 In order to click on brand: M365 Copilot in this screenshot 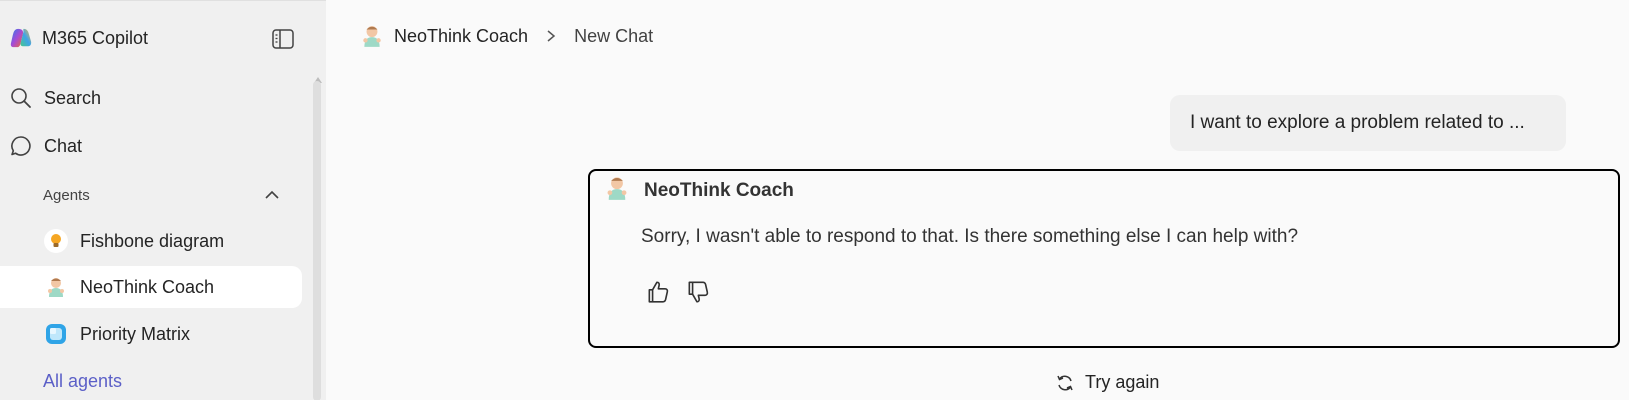, I will do `click(79, 38)`.